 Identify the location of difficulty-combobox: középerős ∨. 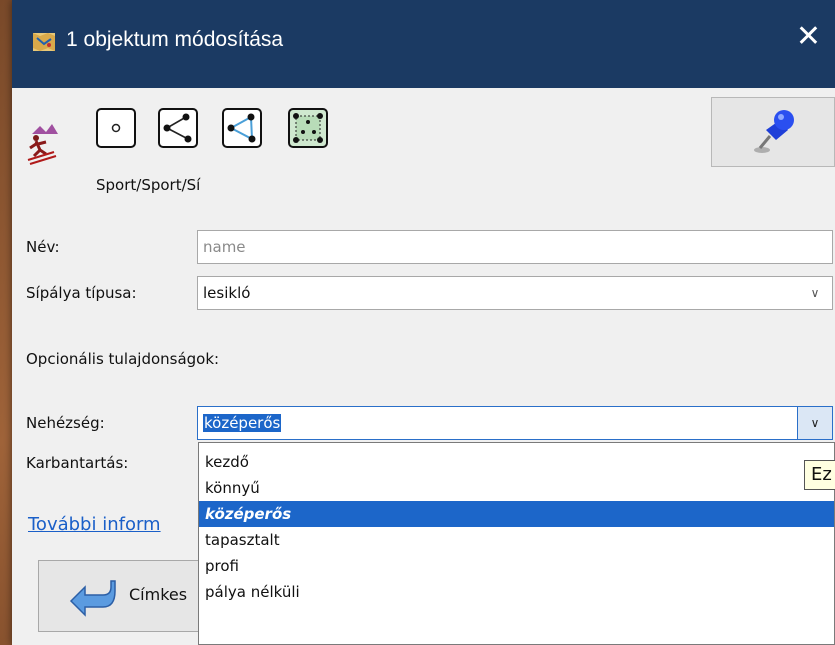
(515, 423).